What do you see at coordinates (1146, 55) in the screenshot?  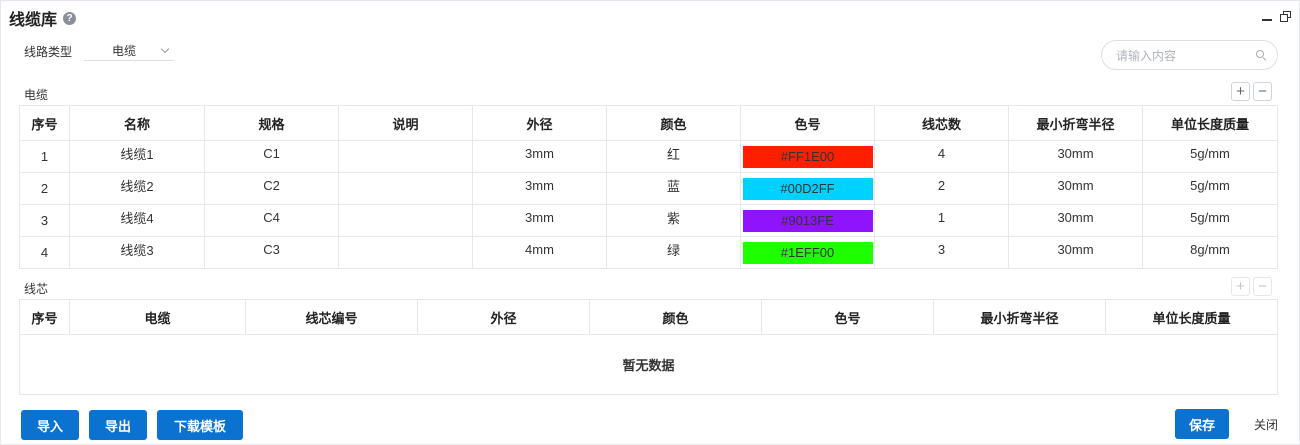 I see `search-placeholder: 请输入内容` at bounding box center [1146, 55].